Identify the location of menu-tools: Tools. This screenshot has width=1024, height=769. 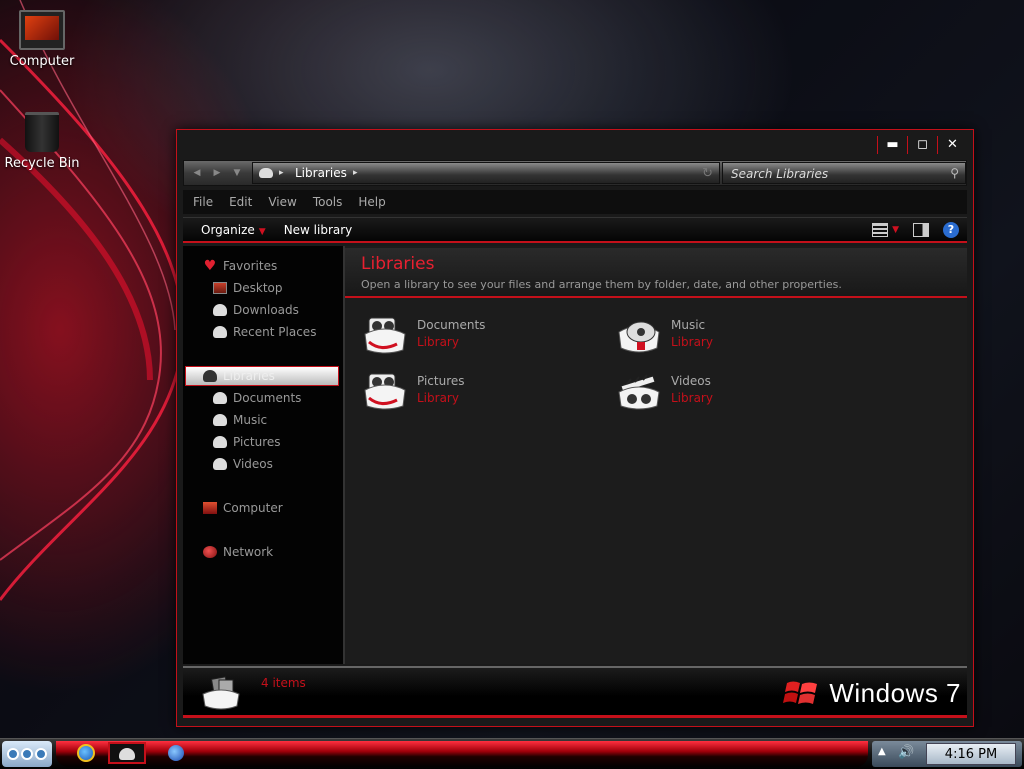
(328, 202).